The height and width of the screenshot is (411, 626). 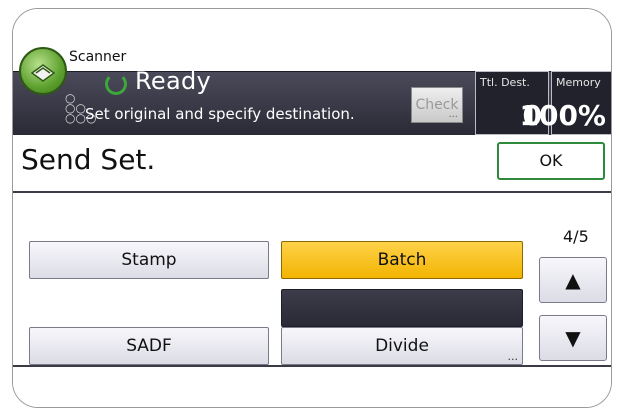 What do you see at coordinates (551, 161) in the screenshot?
I see `ok-button: OK` at bounding box center [551, 161].